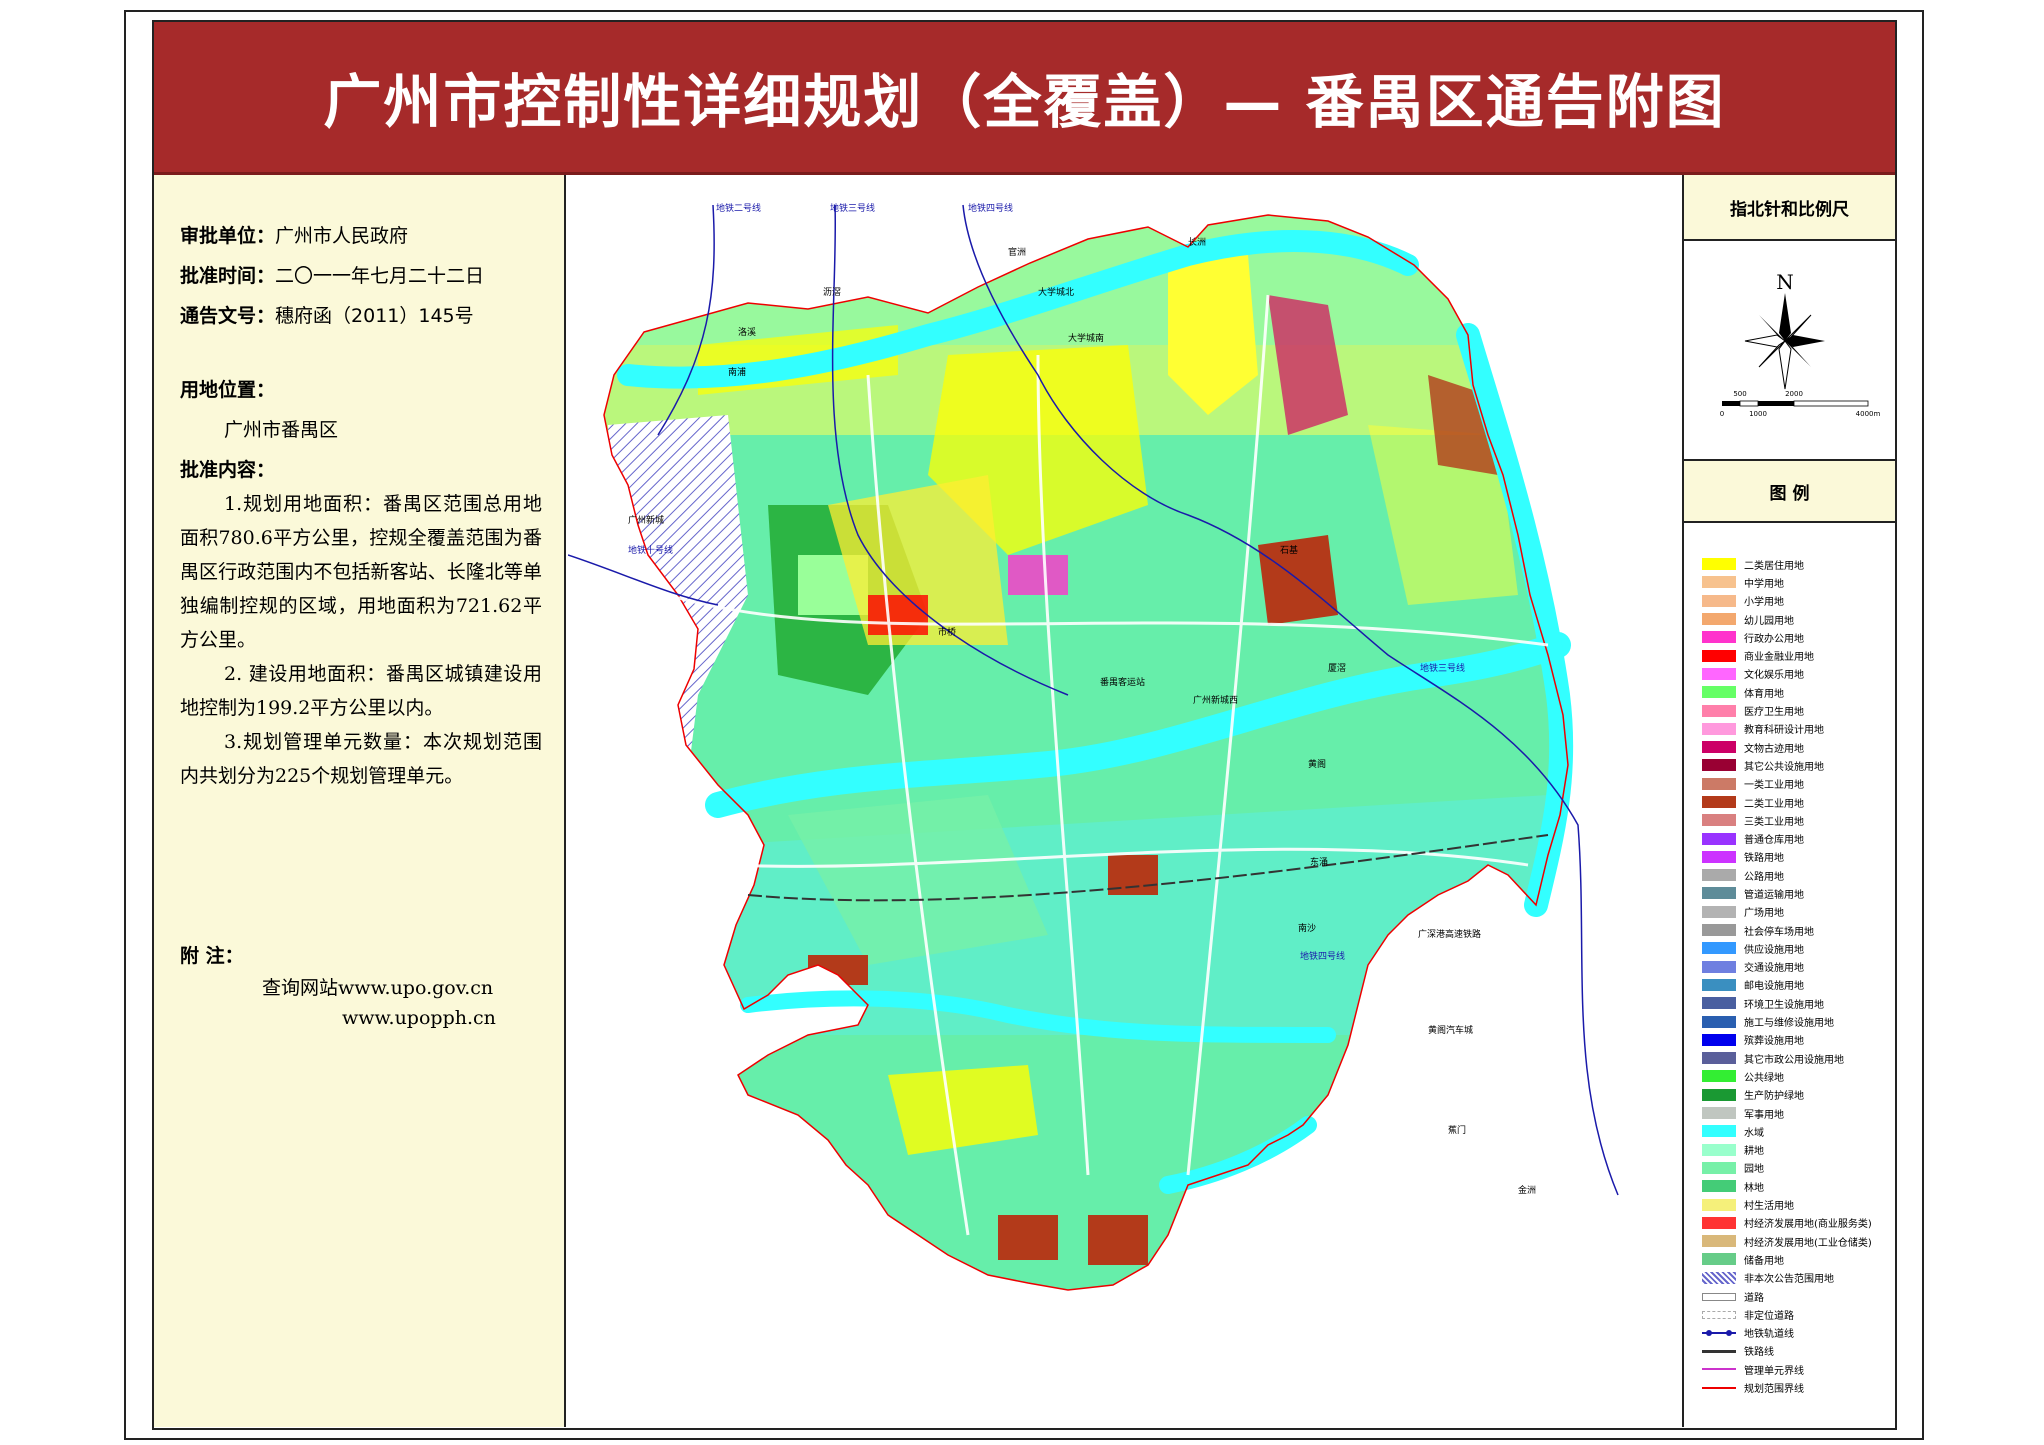  What do you see at coordinates (1337, 668) in the screenshot?
I see `place-label: 厦滘` at bounding box center [1337, 668].